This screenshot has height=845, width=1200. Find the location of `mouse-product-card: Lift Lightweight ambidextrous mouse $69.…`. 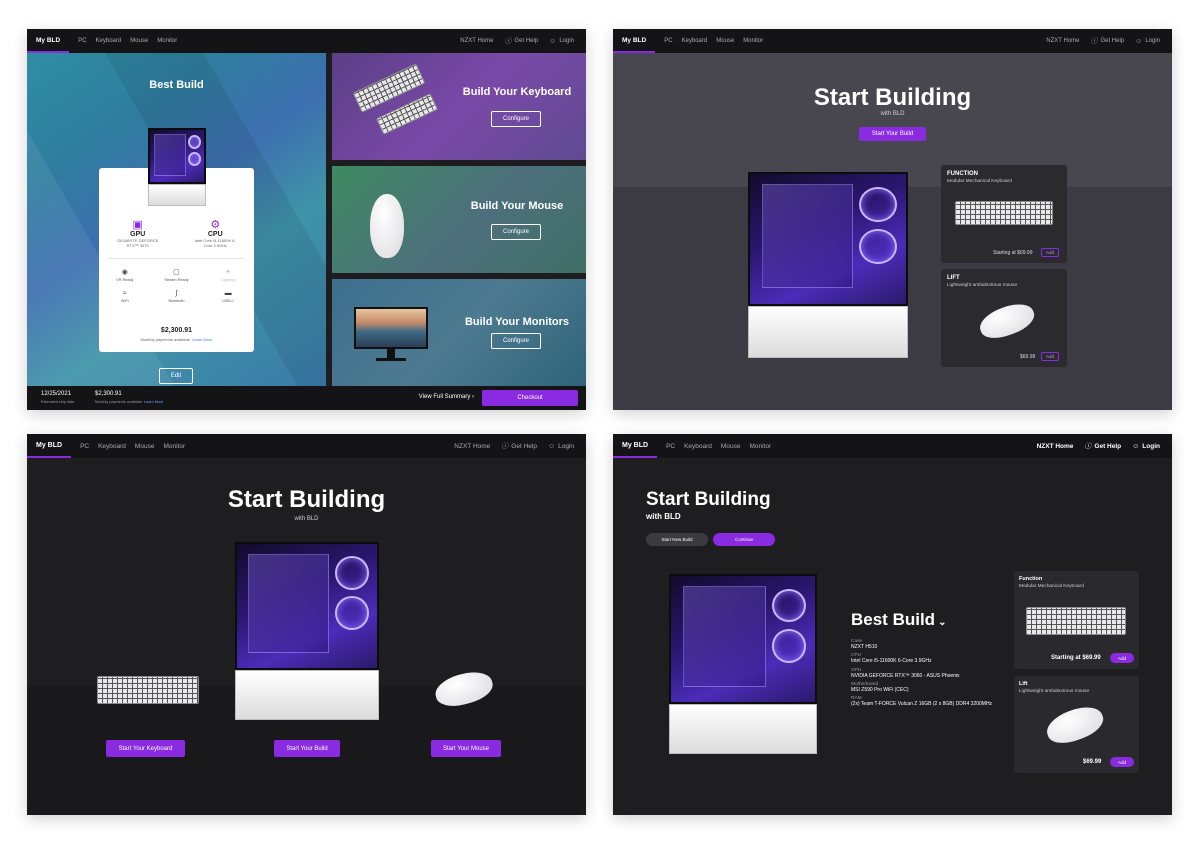

mouse-product-card: Lift Lightweight ambidextrous mouse $69.… is located at coordinates (1076, 724).